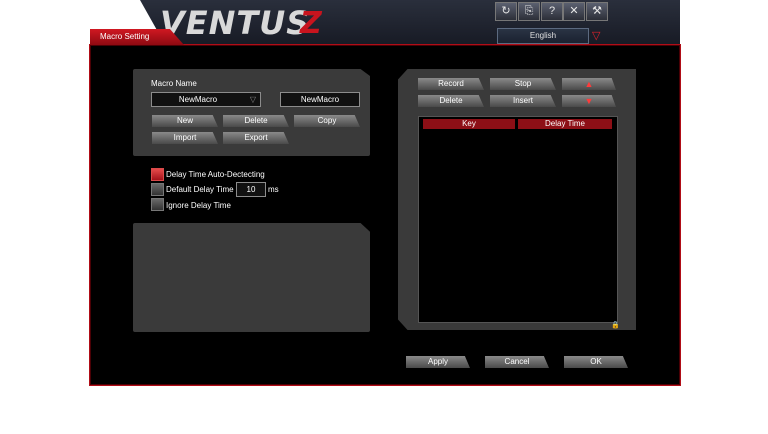 This screenshot has height=434, width=768. I want to click on default-delay-checkbox, so click(157, 189).